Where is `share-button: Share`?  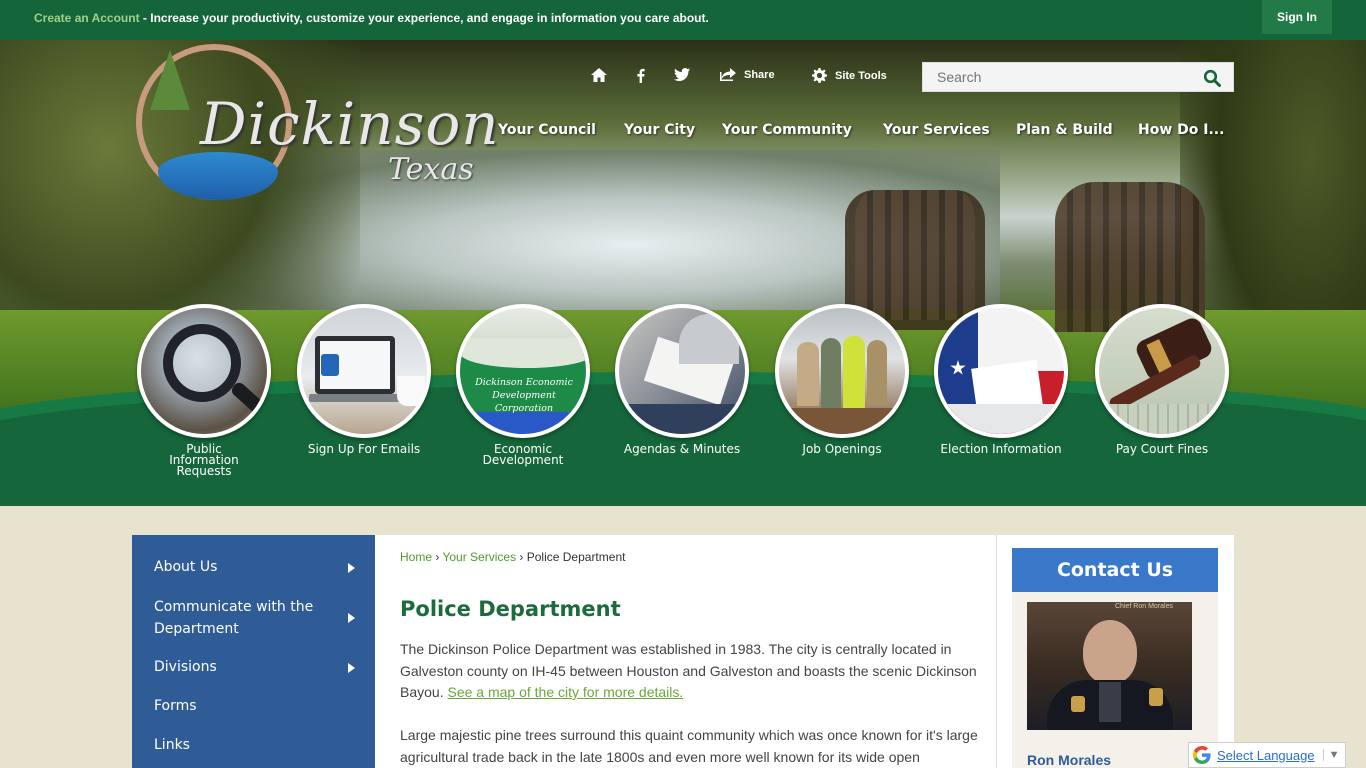
share-button: Share is located at coordinates (747, 74).